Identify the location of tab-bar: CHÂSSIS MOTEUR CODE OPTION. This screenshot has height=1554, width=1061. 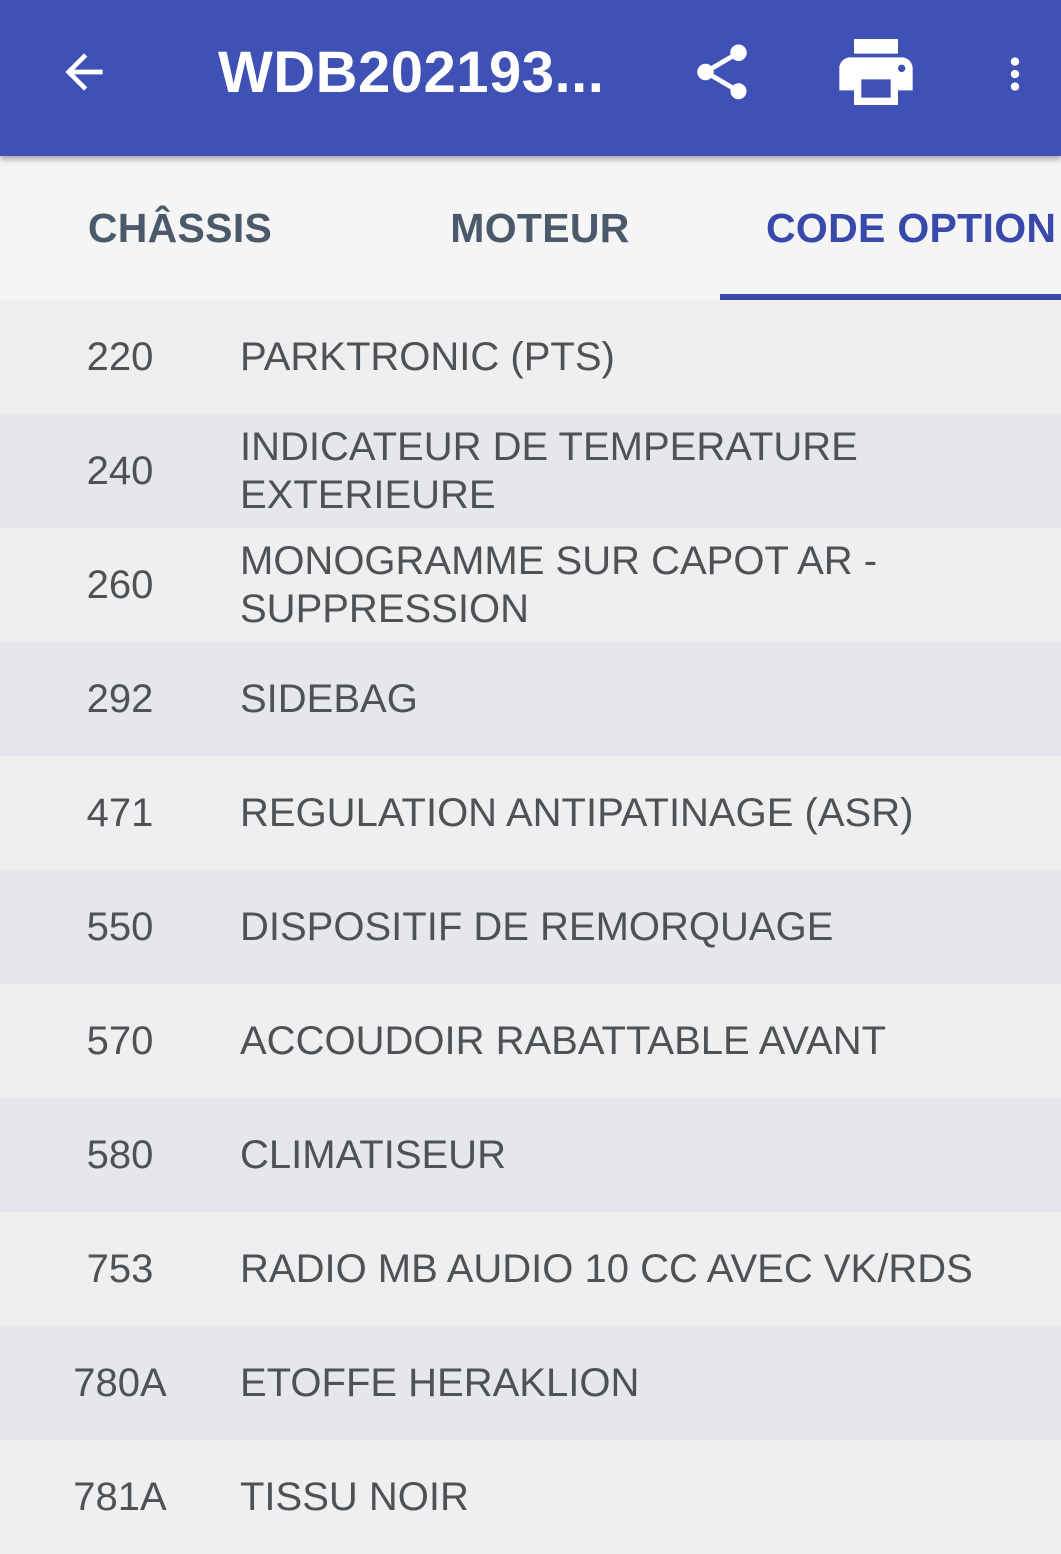
(530, 228).